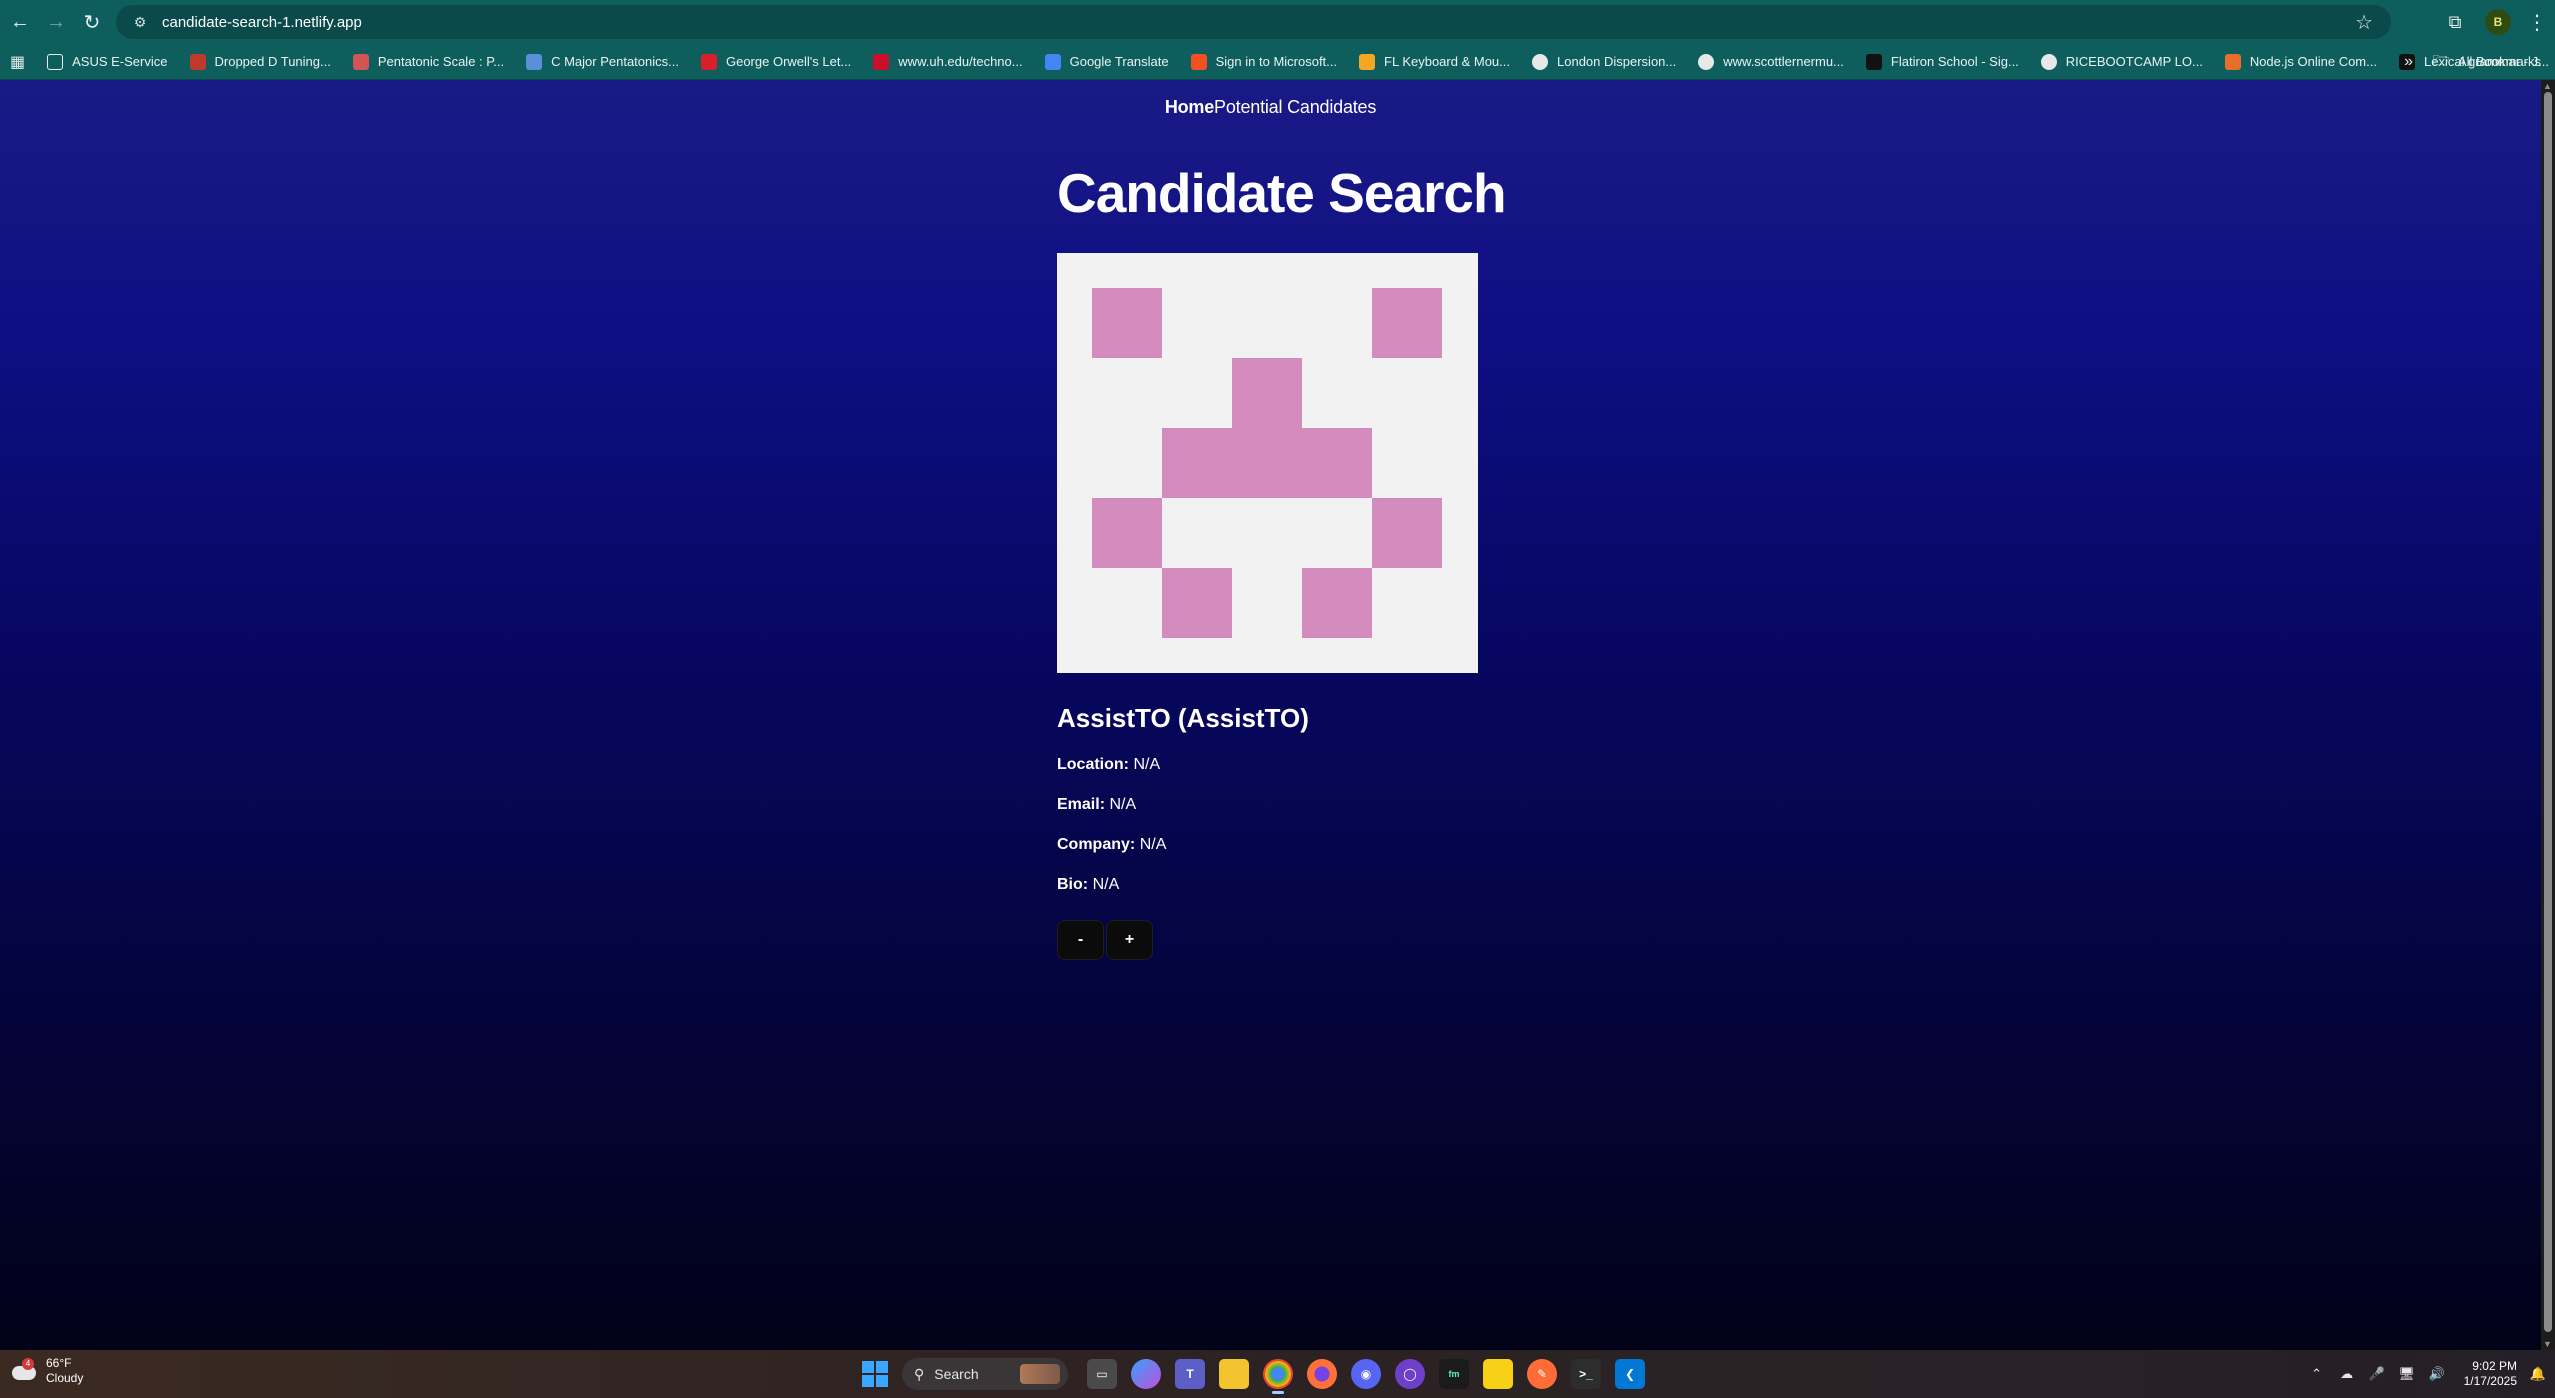  What do you see at coordinates (1189, 107) in the screenshot?
I see `nav-home-link: Home` at bounding box center [1189, 107].